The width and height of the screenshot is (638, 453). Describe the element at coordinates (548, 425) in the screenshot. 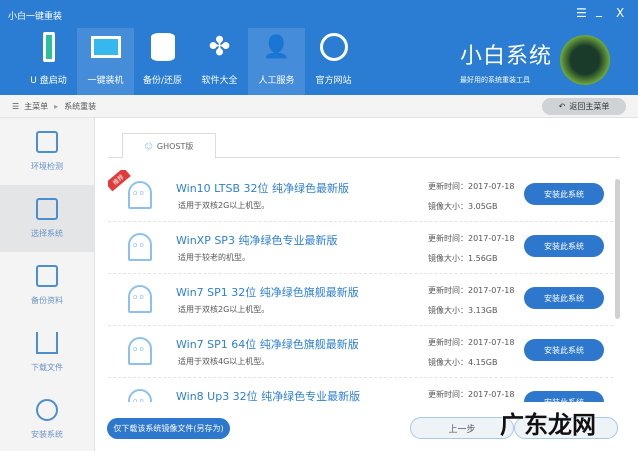

I see `watermark: 广东龙网` at that location.